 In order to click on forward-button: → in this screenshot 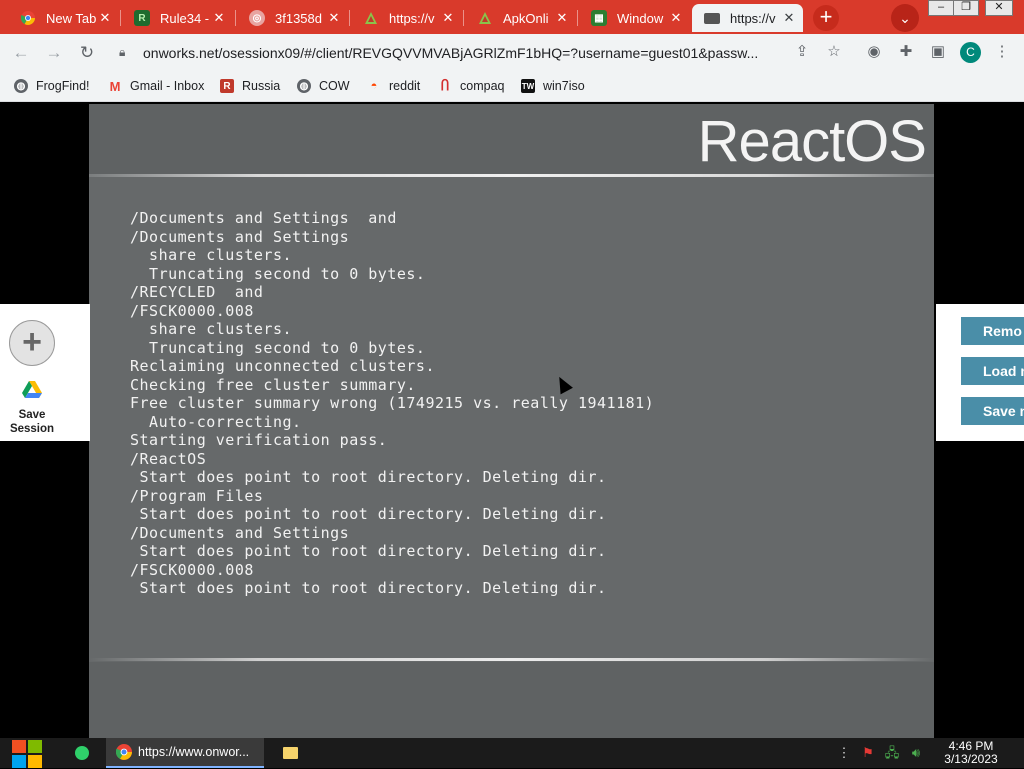, I will do `click(54, 53)`.